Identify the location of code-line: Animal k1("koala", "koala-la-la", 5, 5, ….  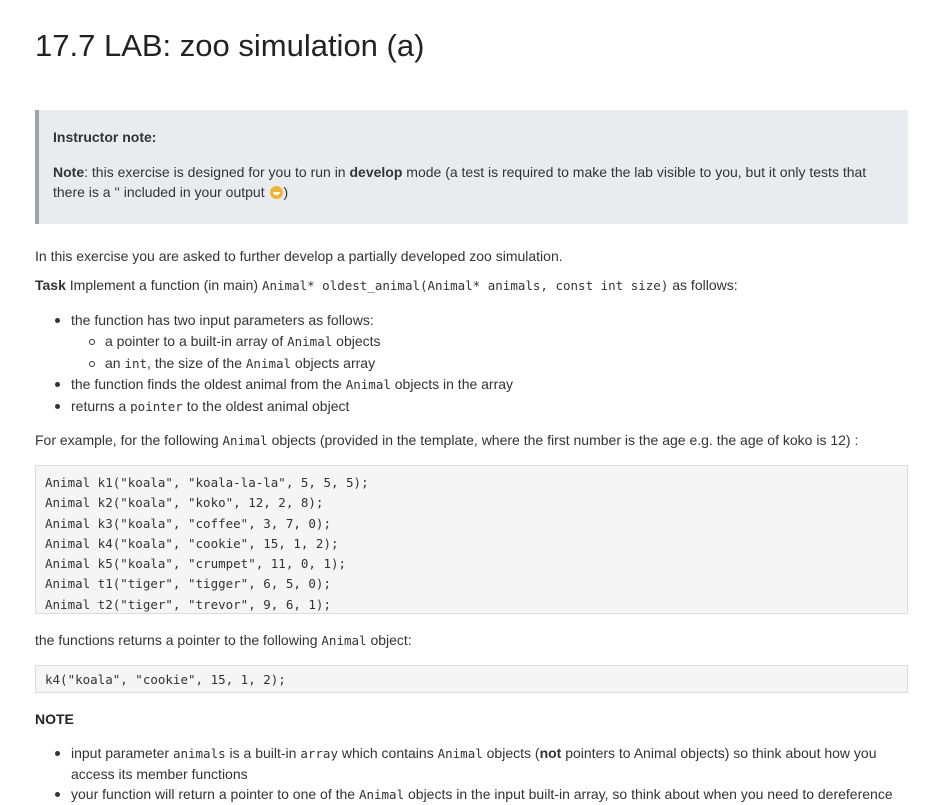
(207, 482).